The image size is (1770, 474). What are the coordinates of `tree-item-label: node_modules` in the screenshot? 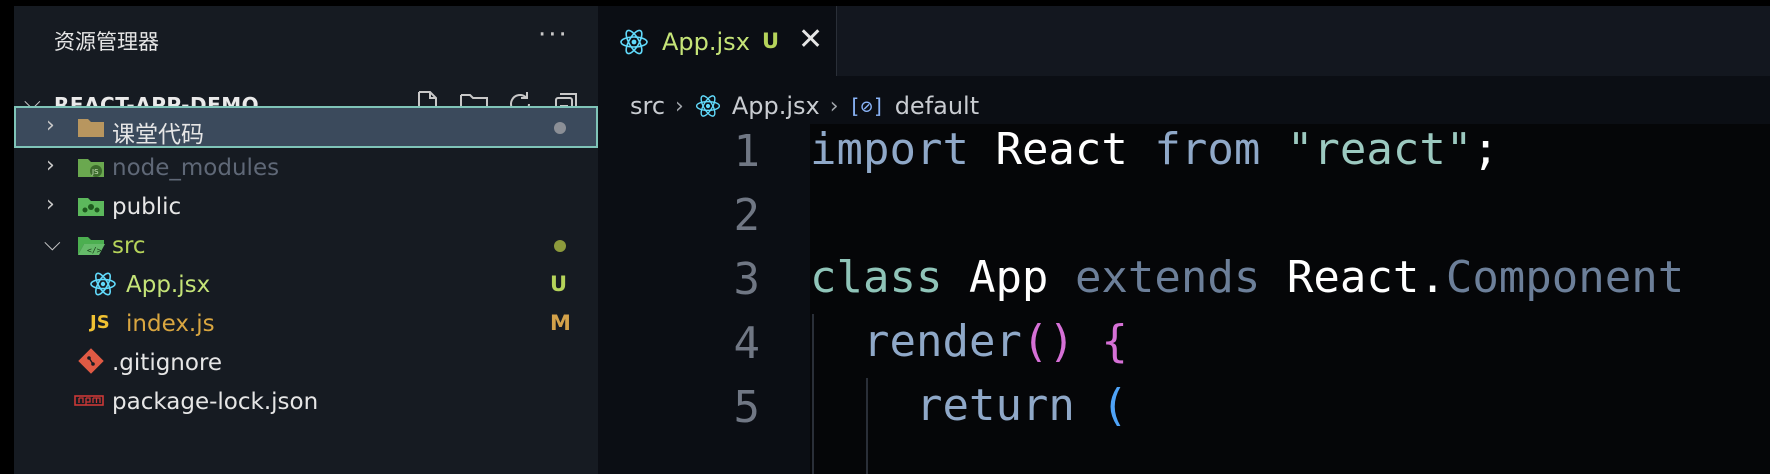 It's located at (196, 168).